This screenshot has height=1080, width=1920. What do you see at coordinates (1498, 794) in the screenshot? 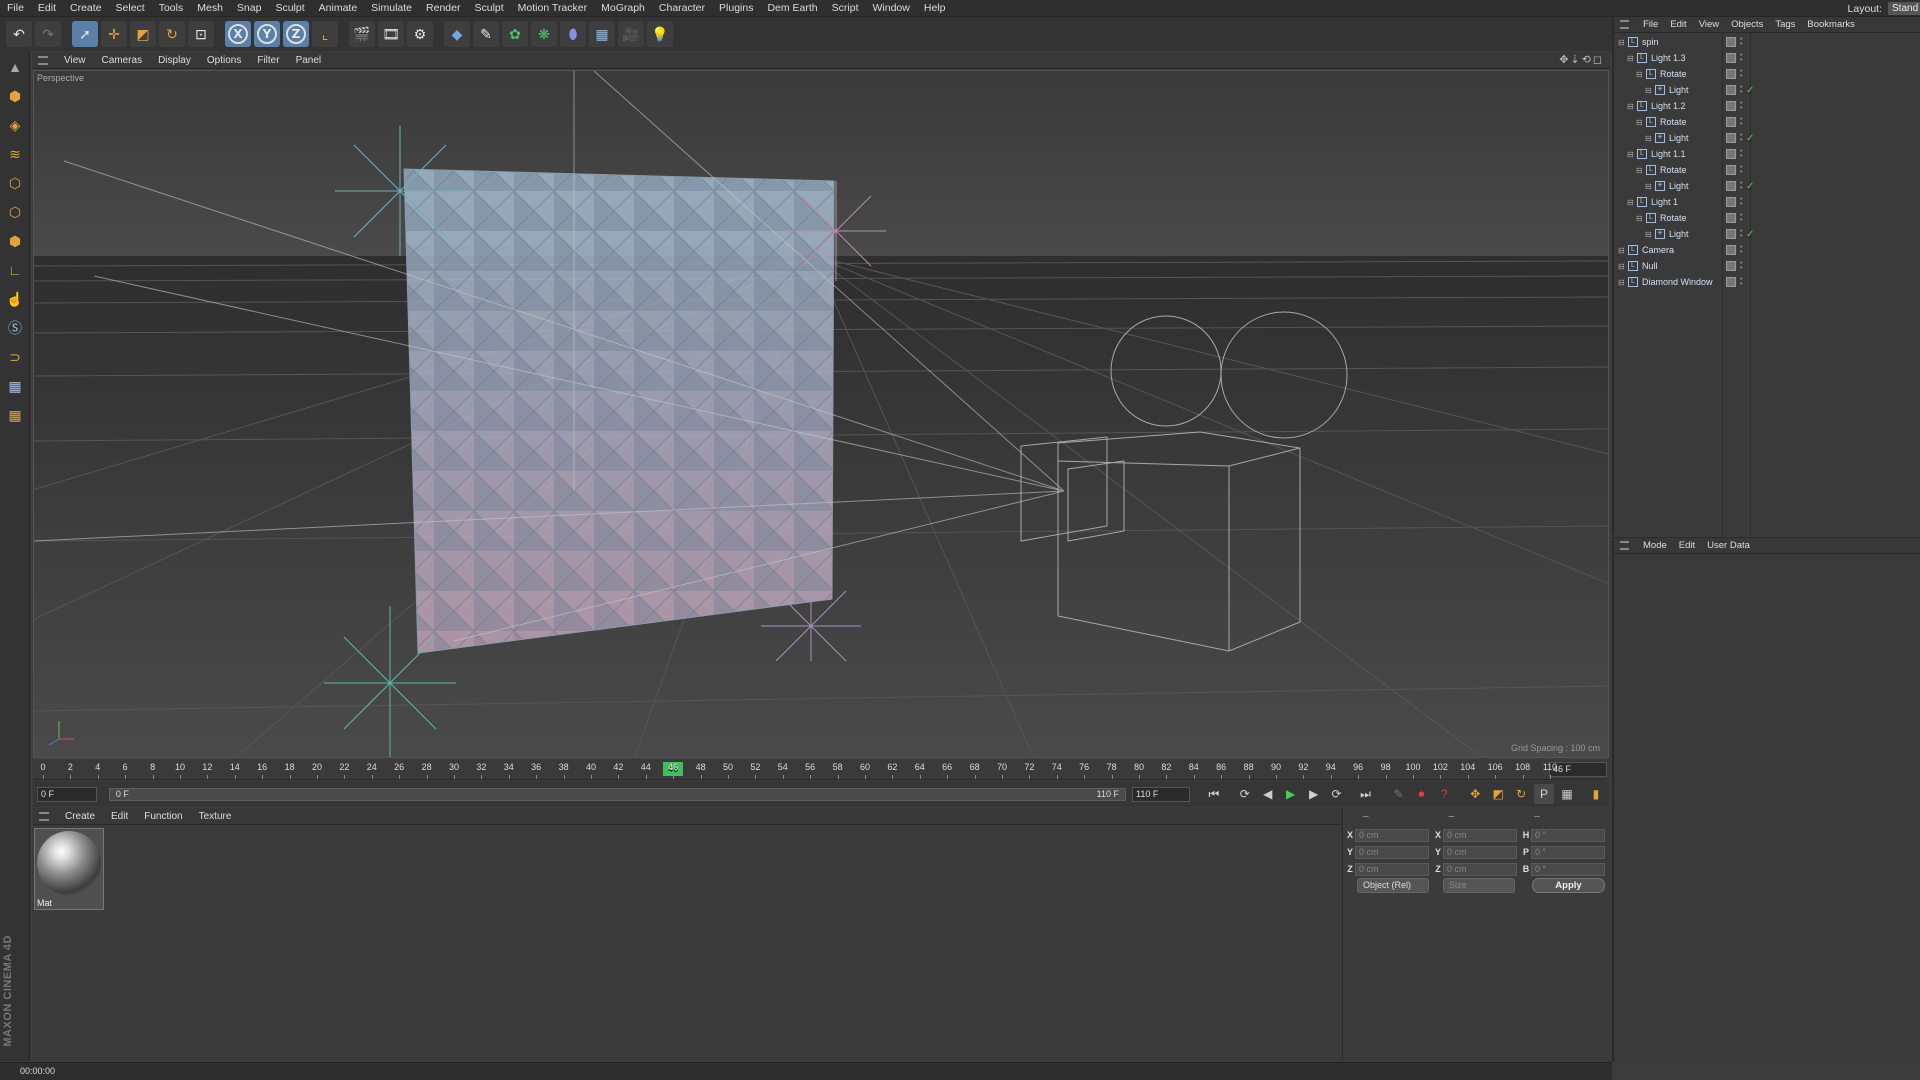
I see `key-scale-icon: ◩` at bounding box center [1498, 794].